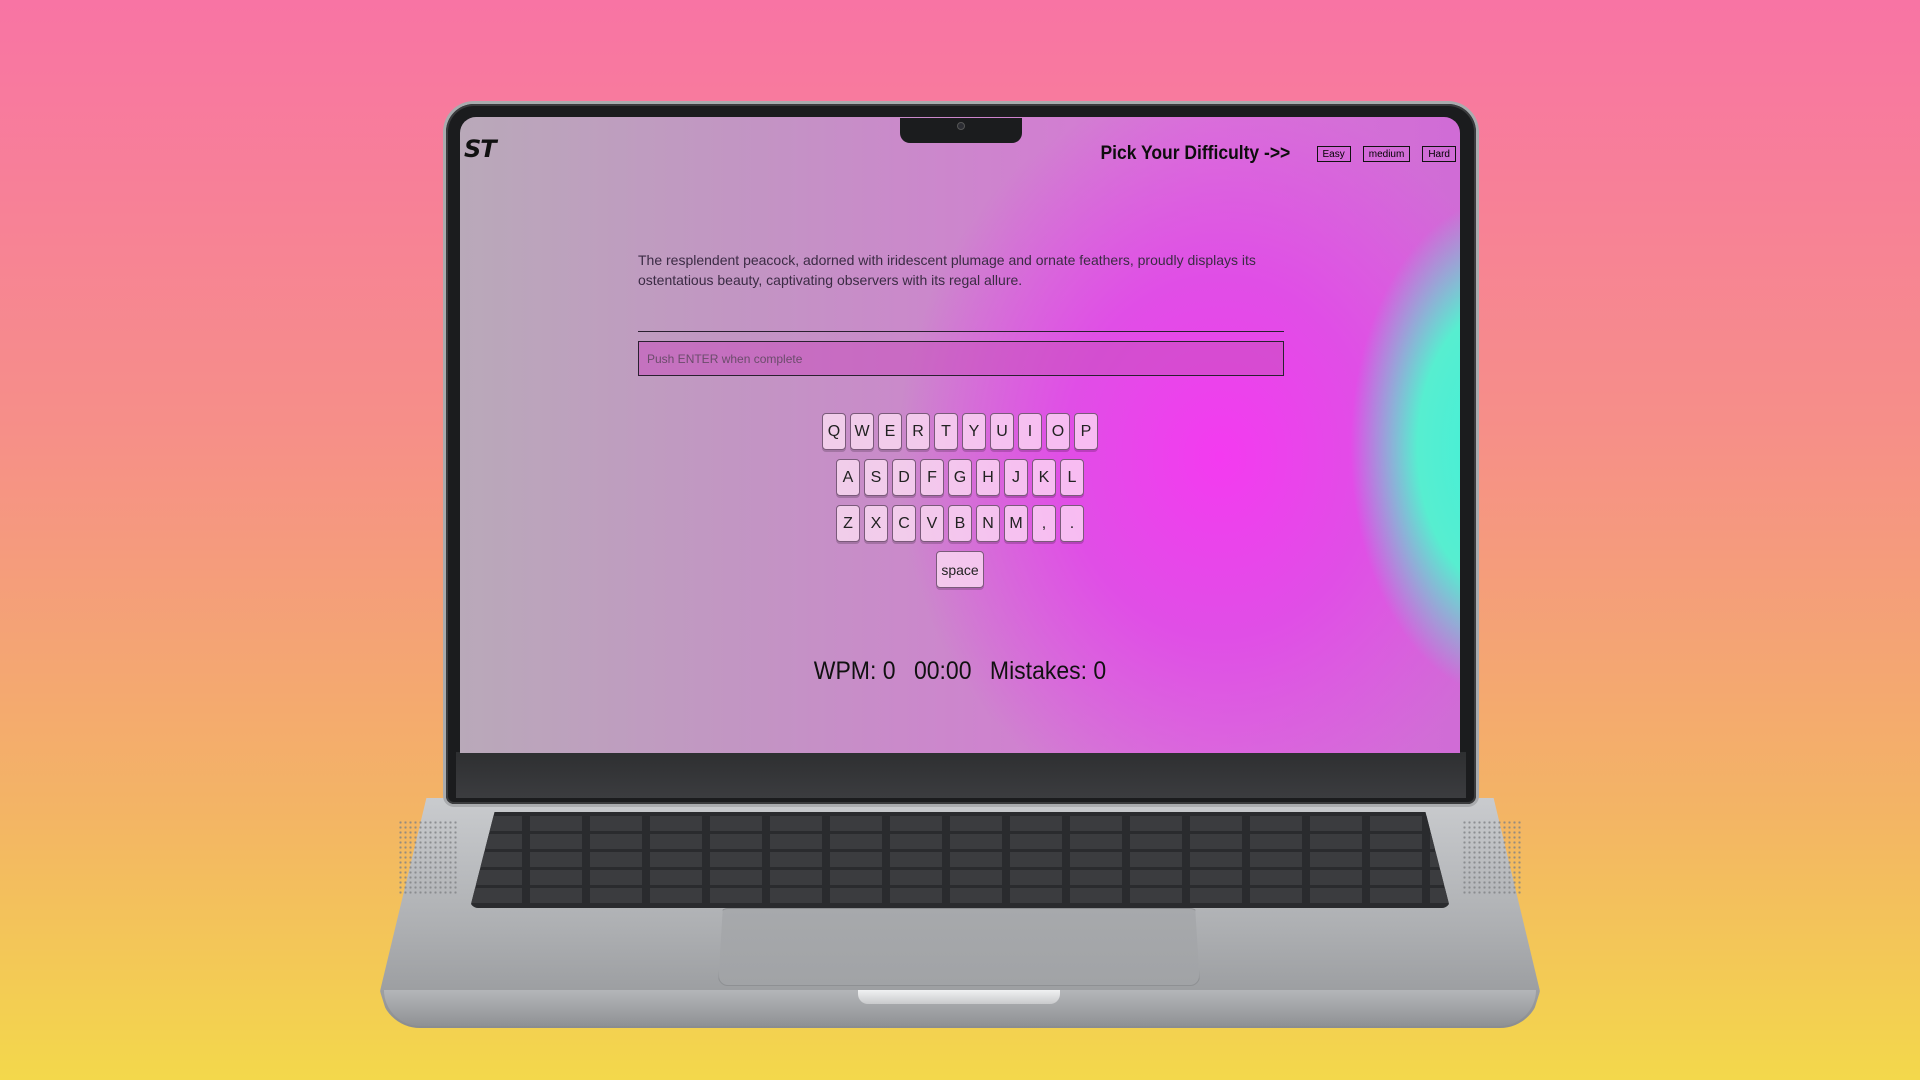  I want to click on key-b: B, so click(960, 523).